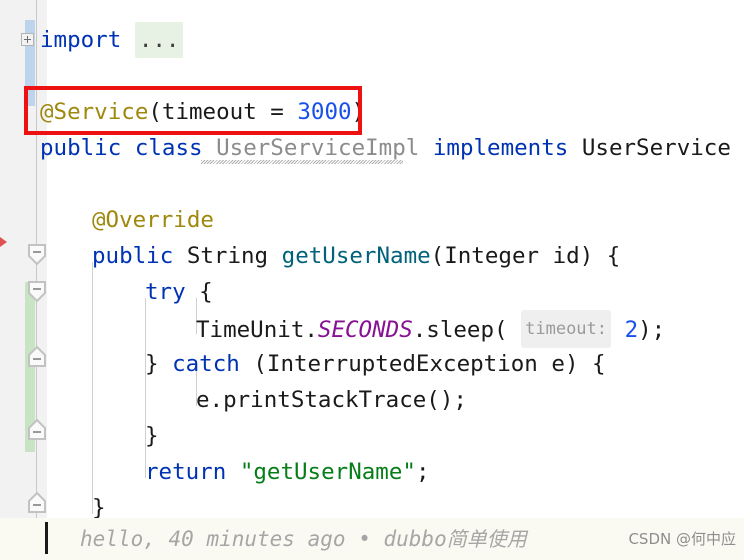 This screenshot has width=744, height=560. Describe the element at coordinates (46, 538) in the screenshot. I see `text-caret` at that location.